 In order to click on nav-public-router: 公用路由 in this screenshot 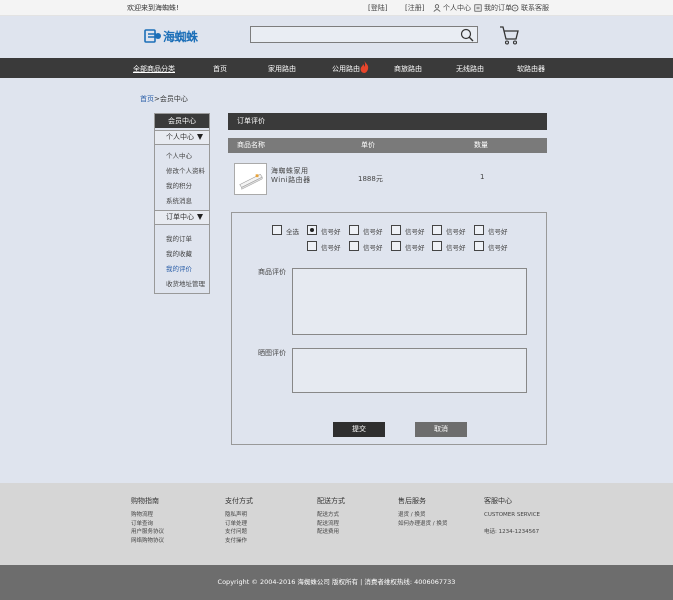, I will do `click(346, 69)`.